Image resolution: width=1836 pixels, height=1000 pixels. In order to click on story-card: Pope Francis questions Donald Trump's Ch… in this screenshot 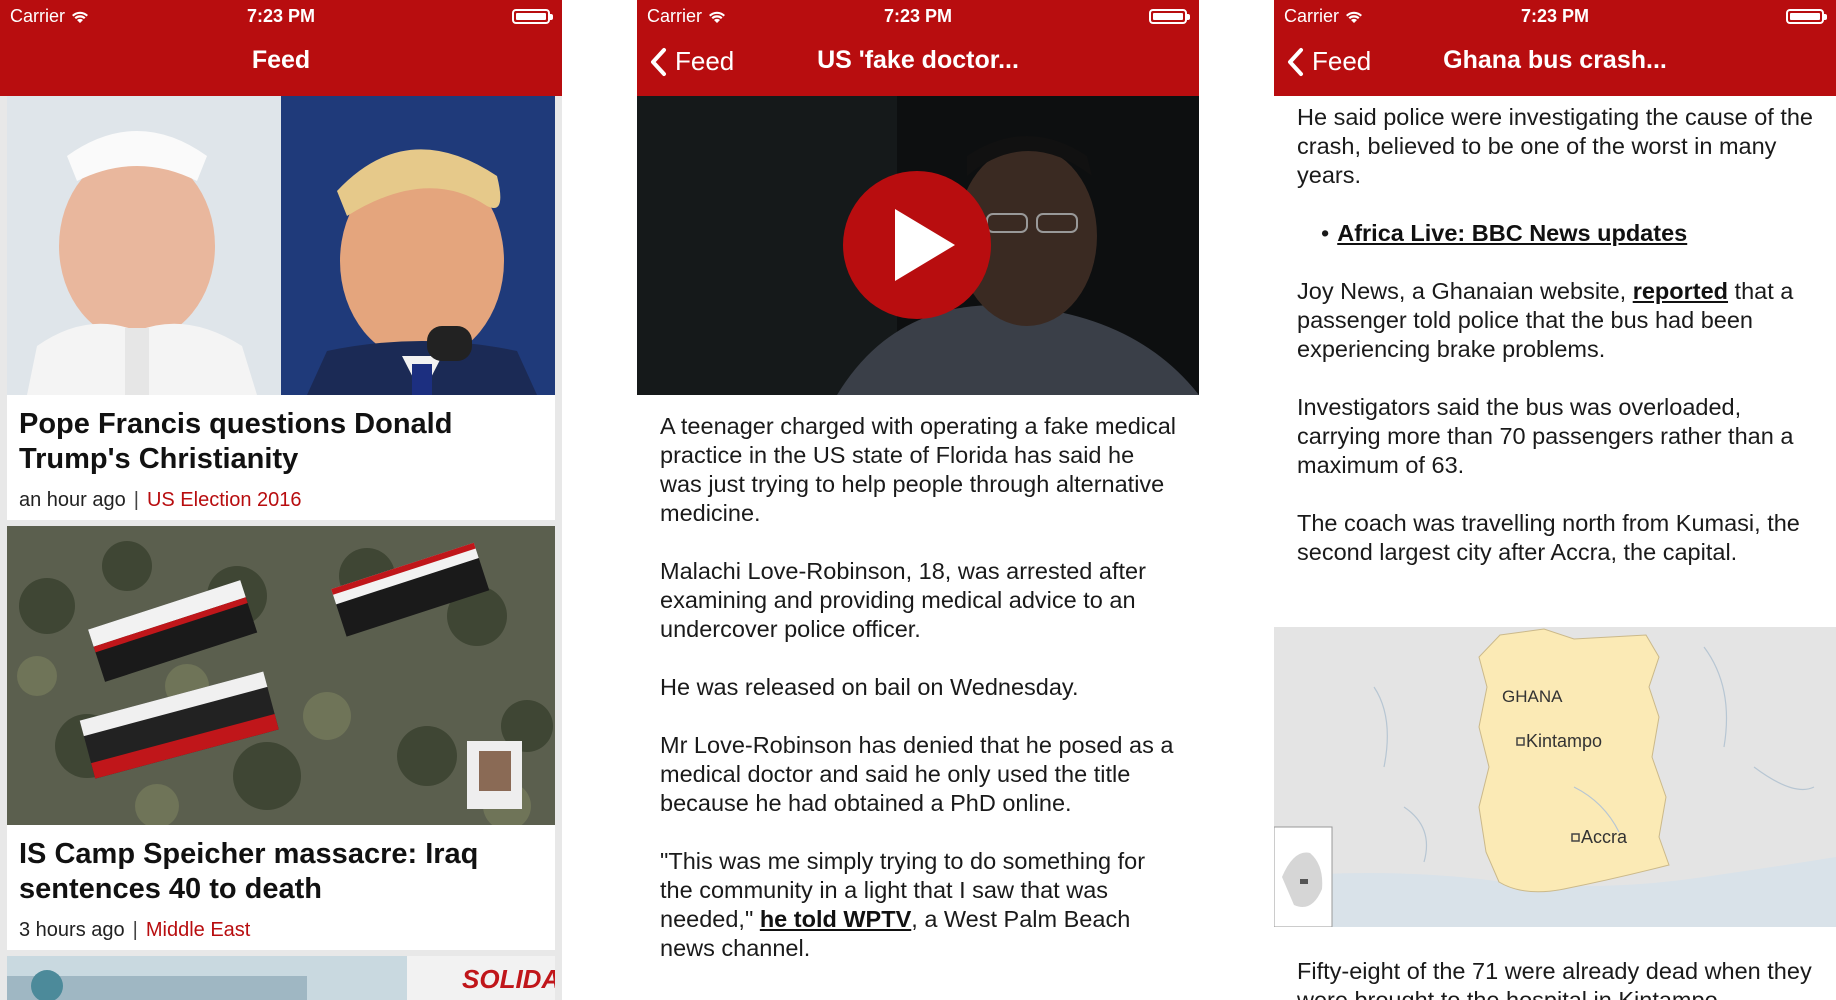, I will do `click(281, 308)`.